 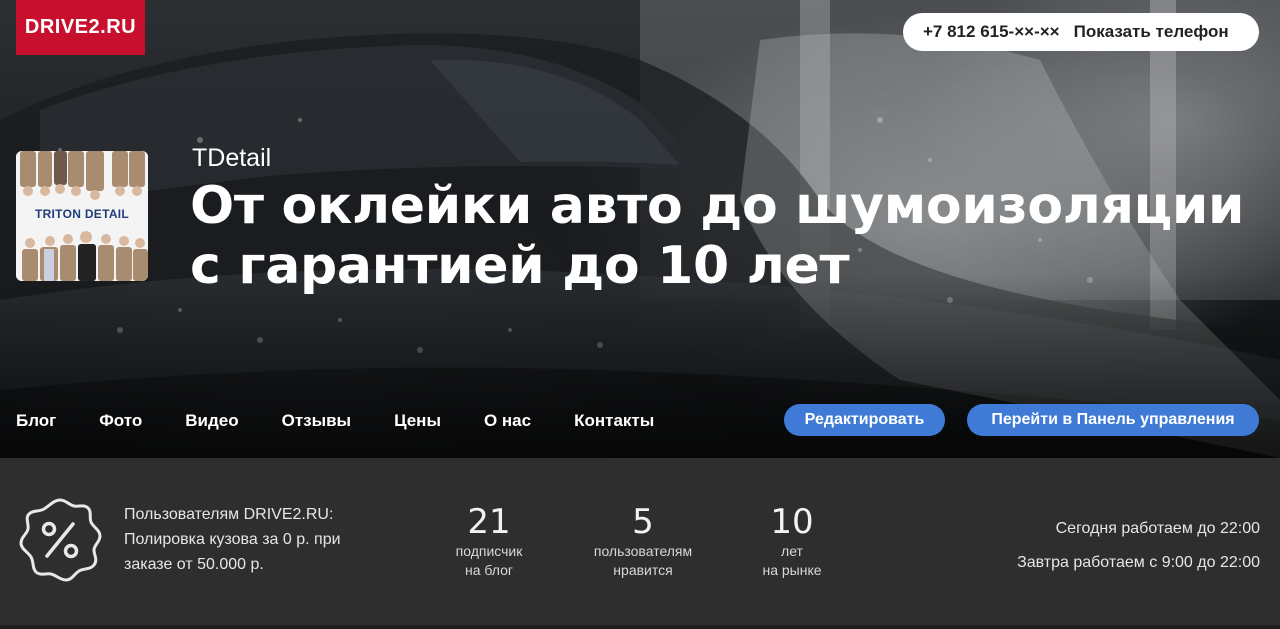 What do you see at coordinates (489, 522) in the screenshot?
I see `stat-number: 21` at bounding box center [489, 522].